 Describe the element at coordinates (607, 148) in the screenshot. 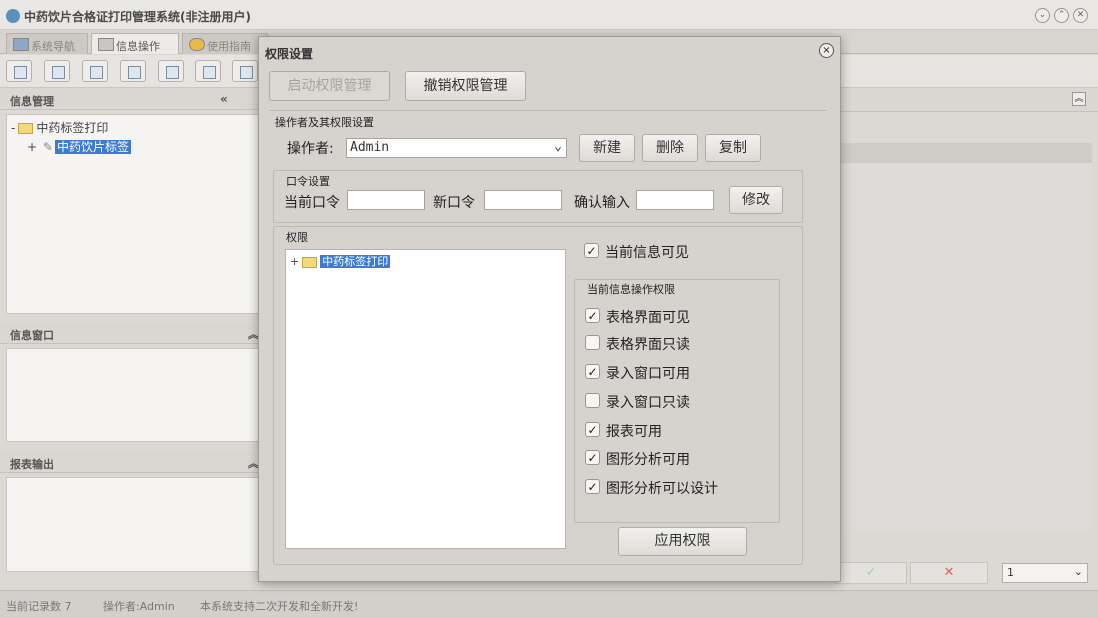

I see `new-operator-button: 新建` at that location.